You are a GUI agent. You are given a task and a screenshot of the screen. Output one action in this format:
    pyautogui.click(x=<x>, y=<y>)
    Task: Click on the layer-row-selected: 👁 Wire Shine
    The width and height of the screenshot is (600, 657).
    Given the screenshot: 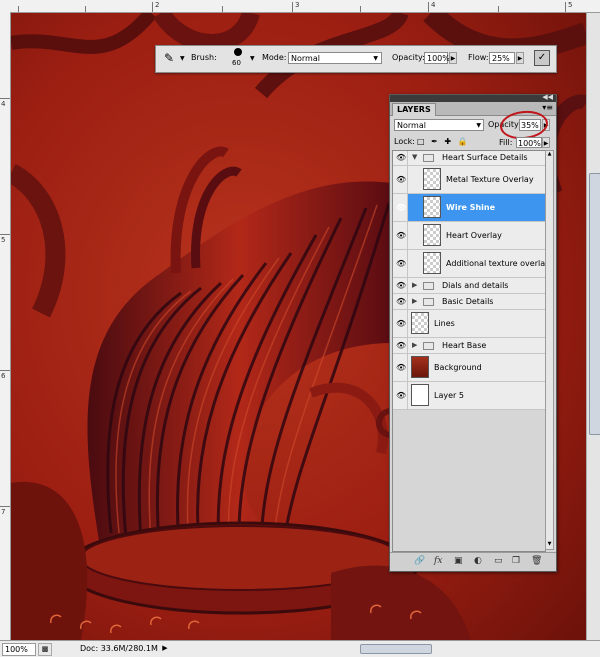 What is the action you would take?
    pyautogui.click(x=469, y=208)
    